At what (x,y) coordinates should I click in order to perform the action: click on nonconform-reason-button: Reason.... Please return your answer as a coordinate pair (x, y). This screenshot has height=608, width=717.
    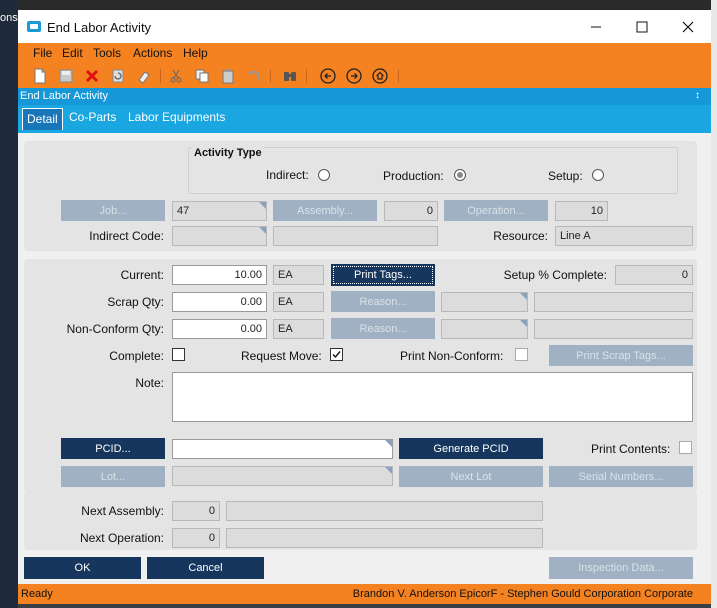
    Looking at the image, I should click on (383, 328).